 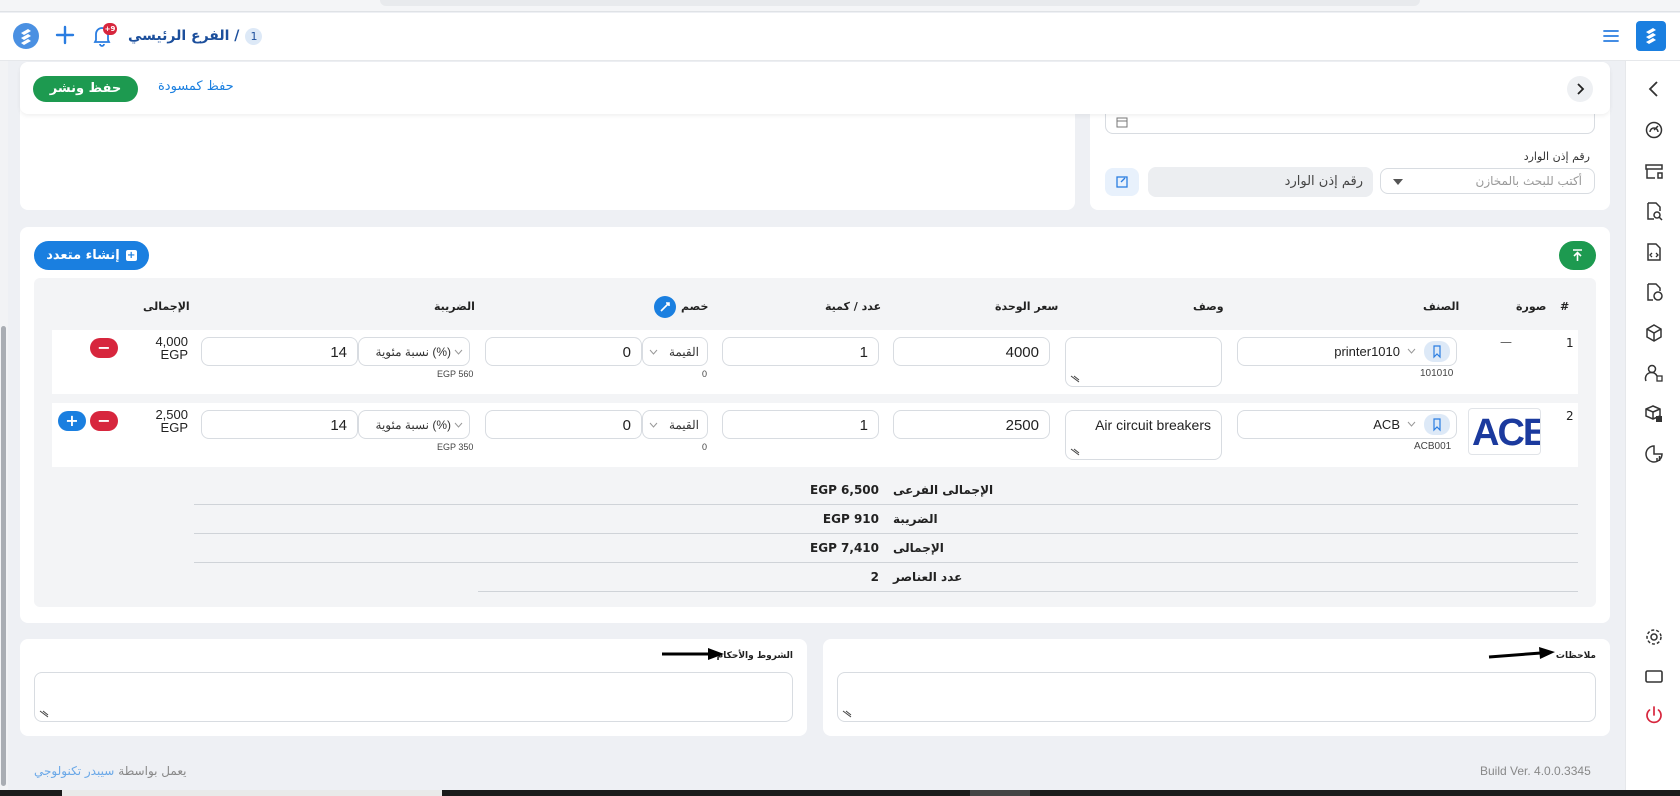 I want to click on col-image: صورة, so click(x=1531, y=306).